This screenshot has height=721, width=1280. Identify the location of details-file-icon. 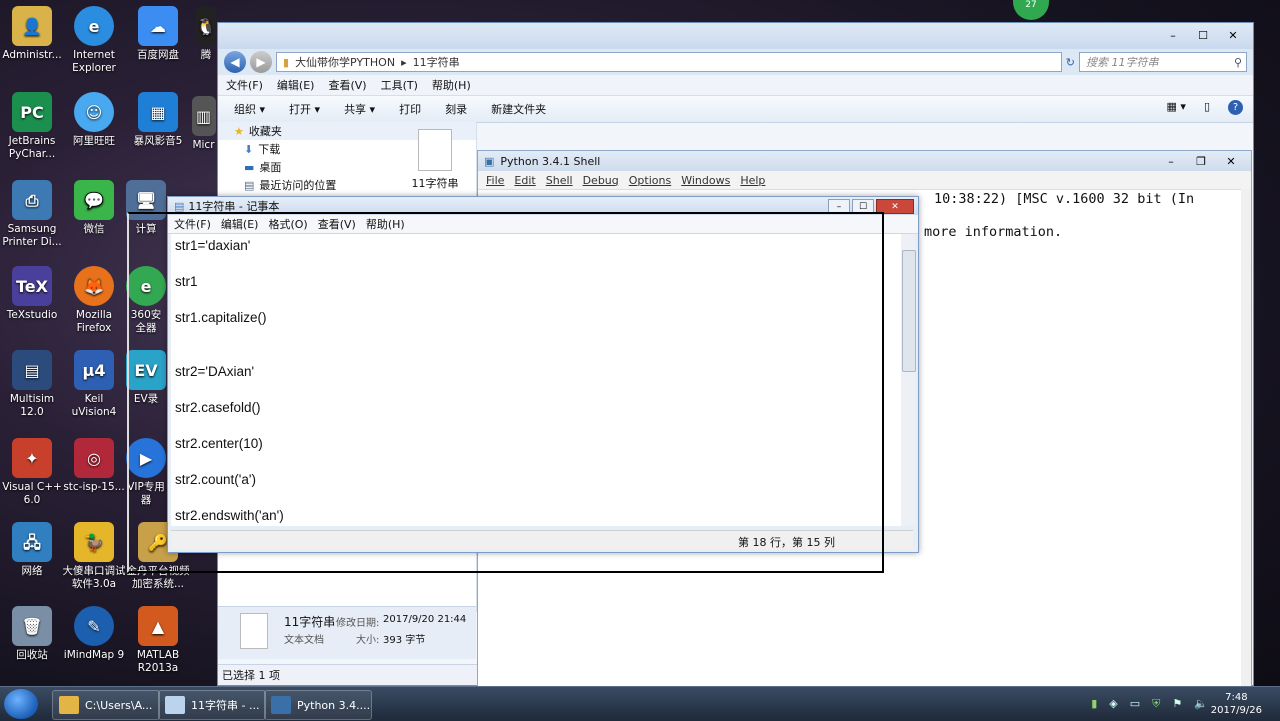
(254, 631).